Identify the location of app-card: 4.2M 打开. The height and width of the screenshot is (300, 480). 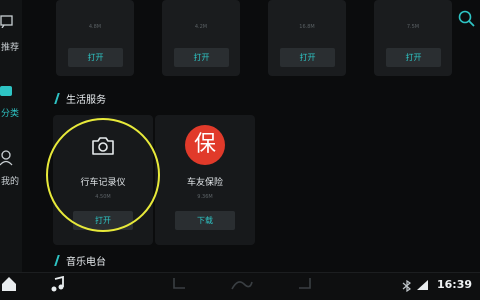
(201, 38).